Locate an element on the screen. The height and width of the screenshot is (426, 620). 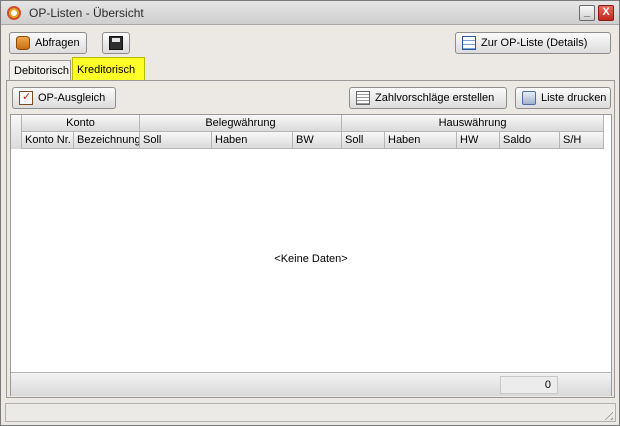
col-hw: HW is located at coordinates (478, 140).